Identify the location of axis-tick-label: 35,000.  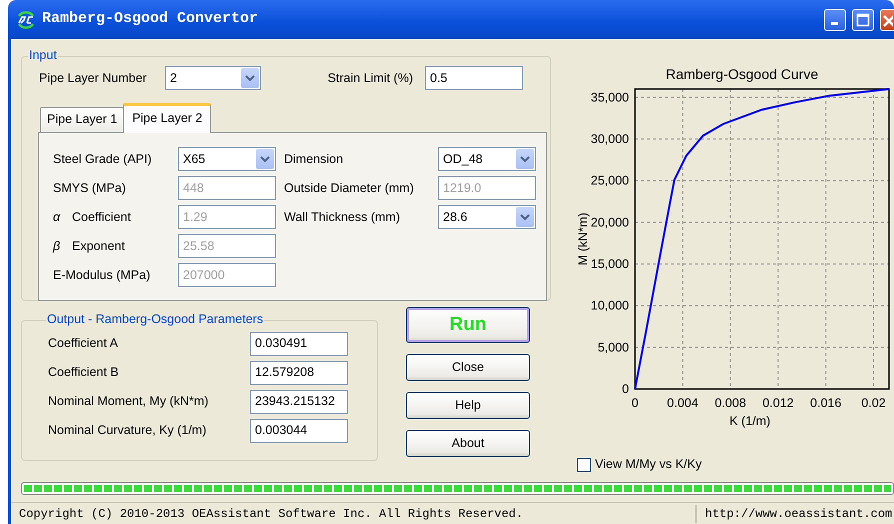
(609, 97).